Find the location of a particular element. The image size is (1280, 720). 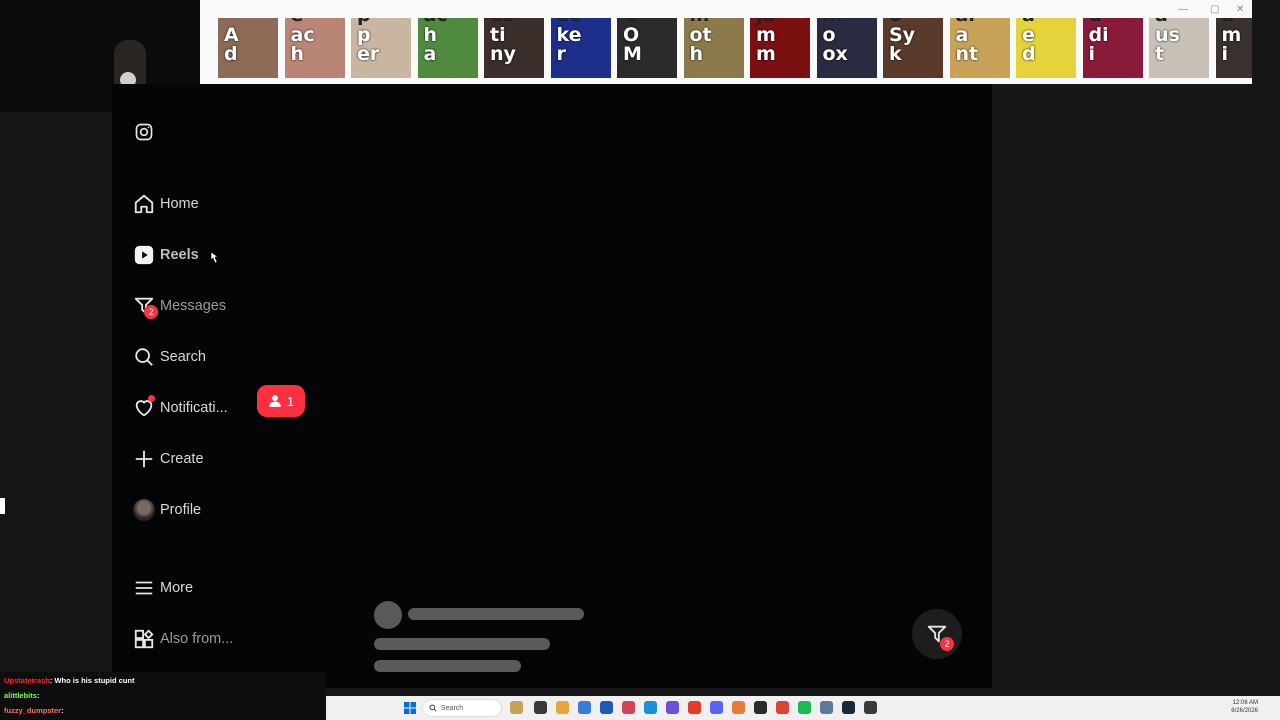

scroll-marker is located at coordinates (2, 506).